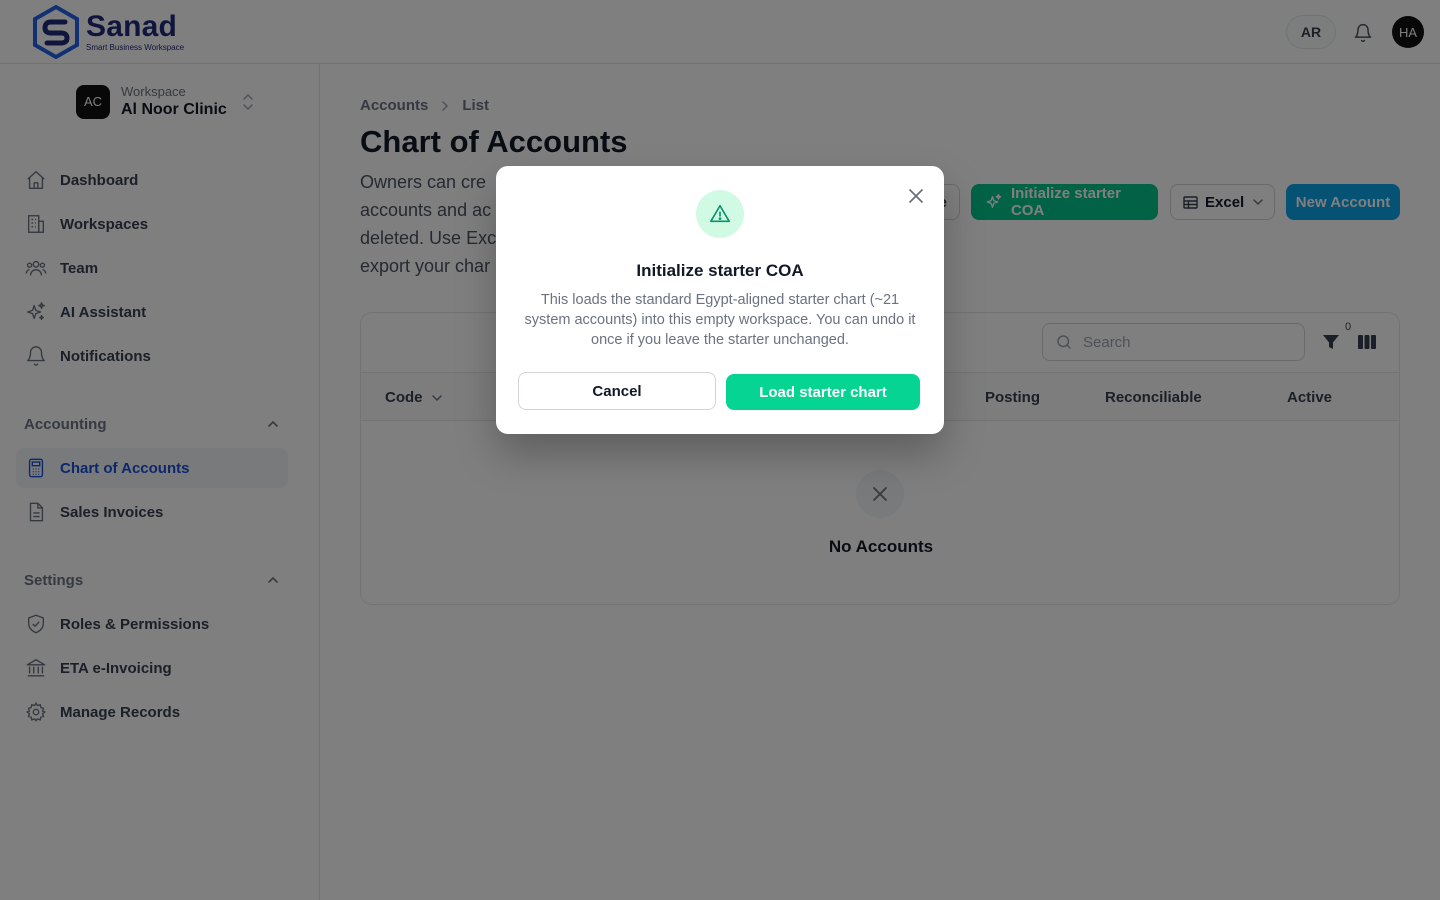  I want to click on dialog-title: Initialize starter COA, so click(720, 270).